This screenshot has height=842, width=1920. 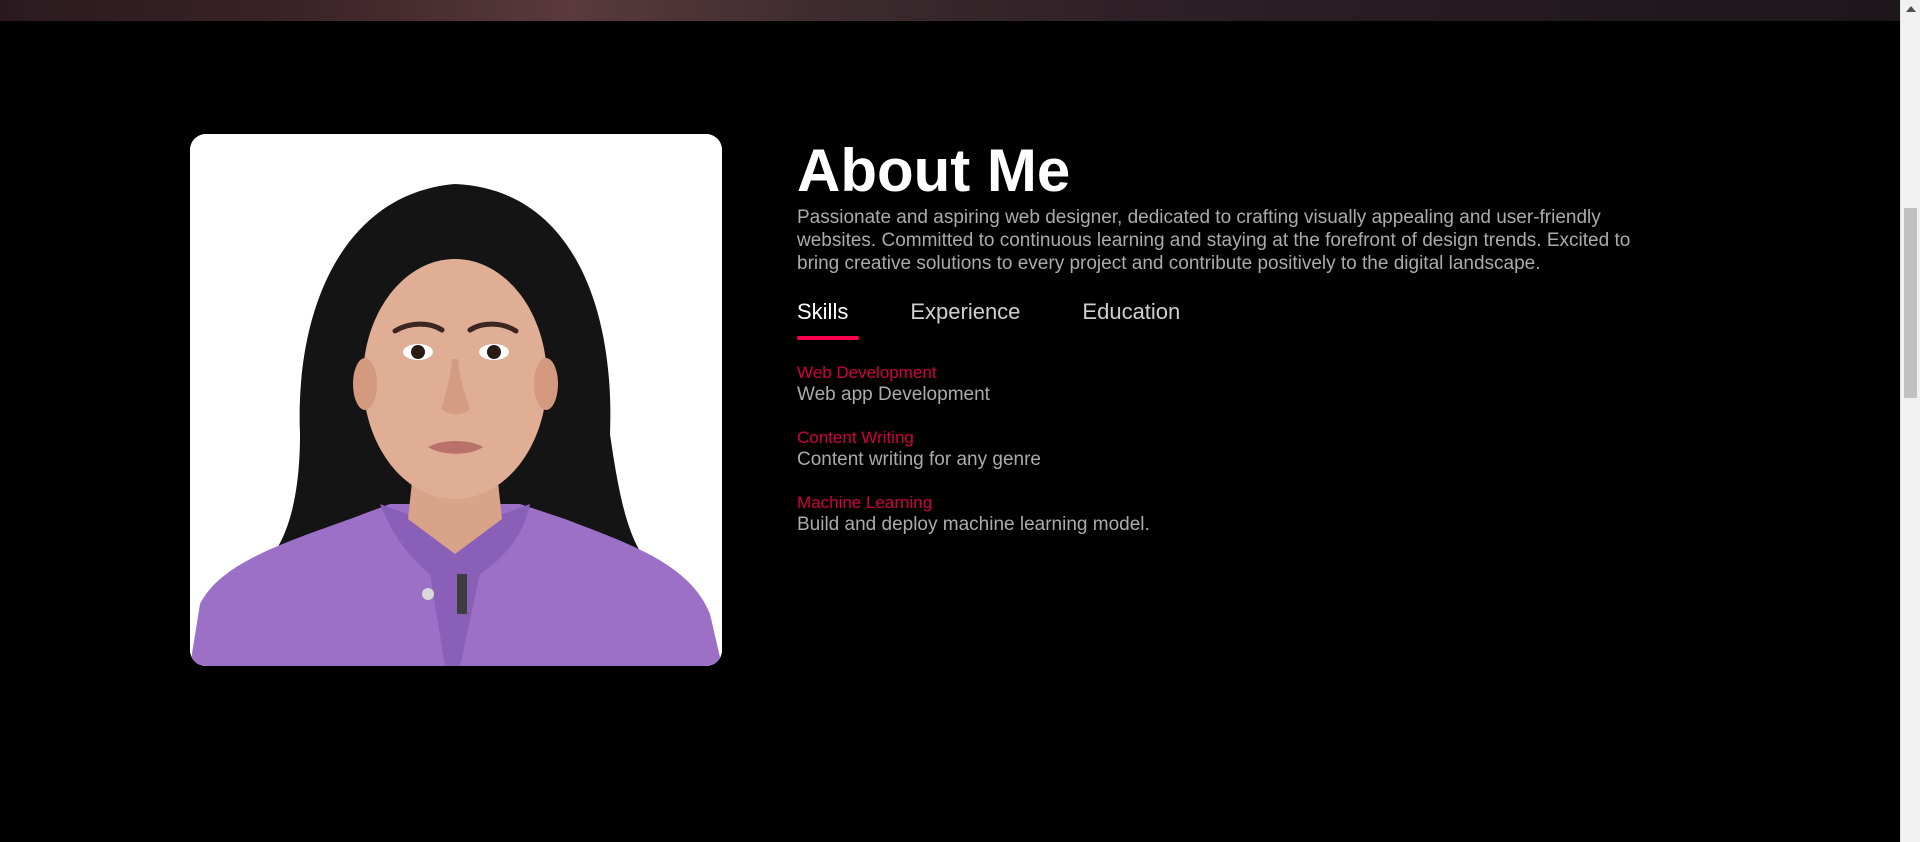 What do you see at coordinates (1910, 421) in the screenshot?
I see `vertical-scrollbar` at bounding box center [1910, 421].